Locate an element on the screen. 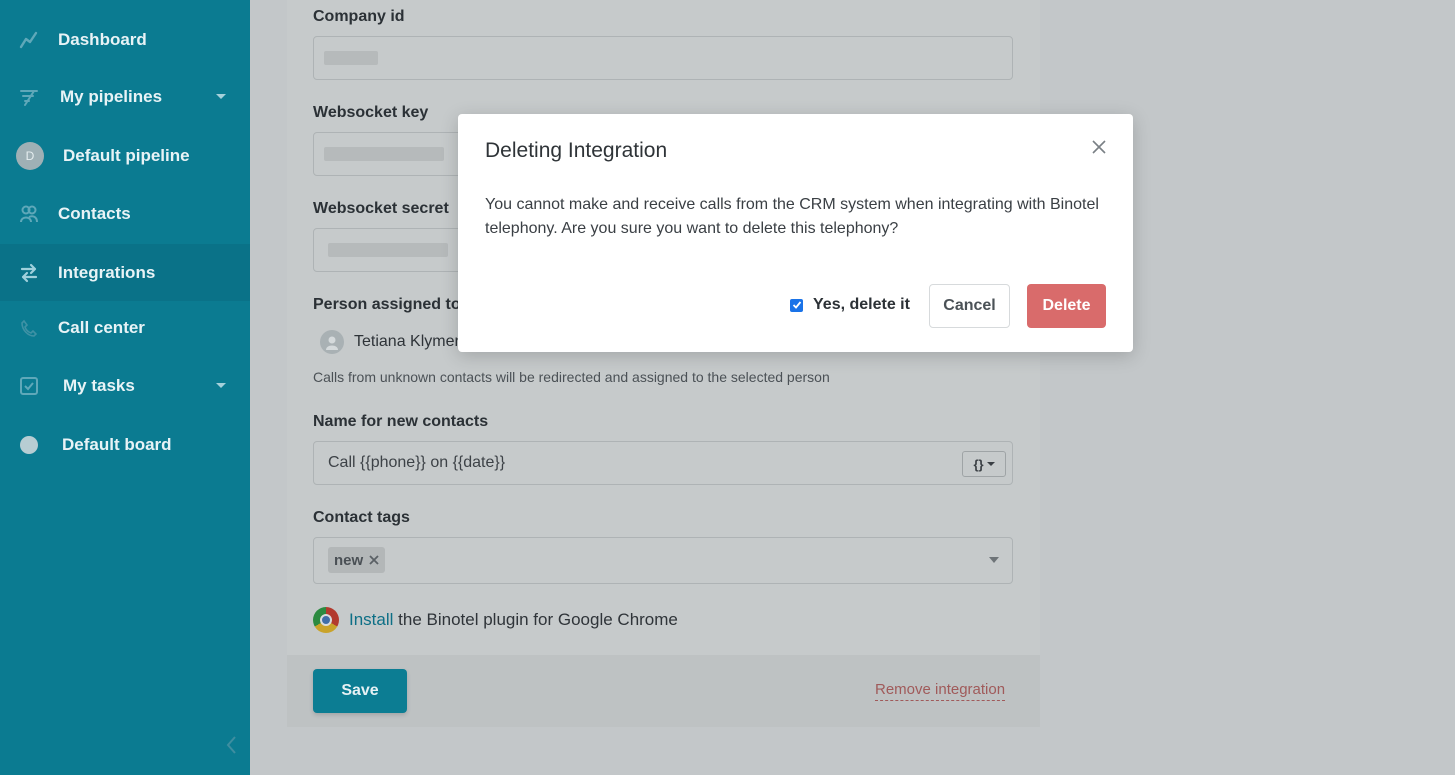  chrome-icon is located at coordinates (326, 620).